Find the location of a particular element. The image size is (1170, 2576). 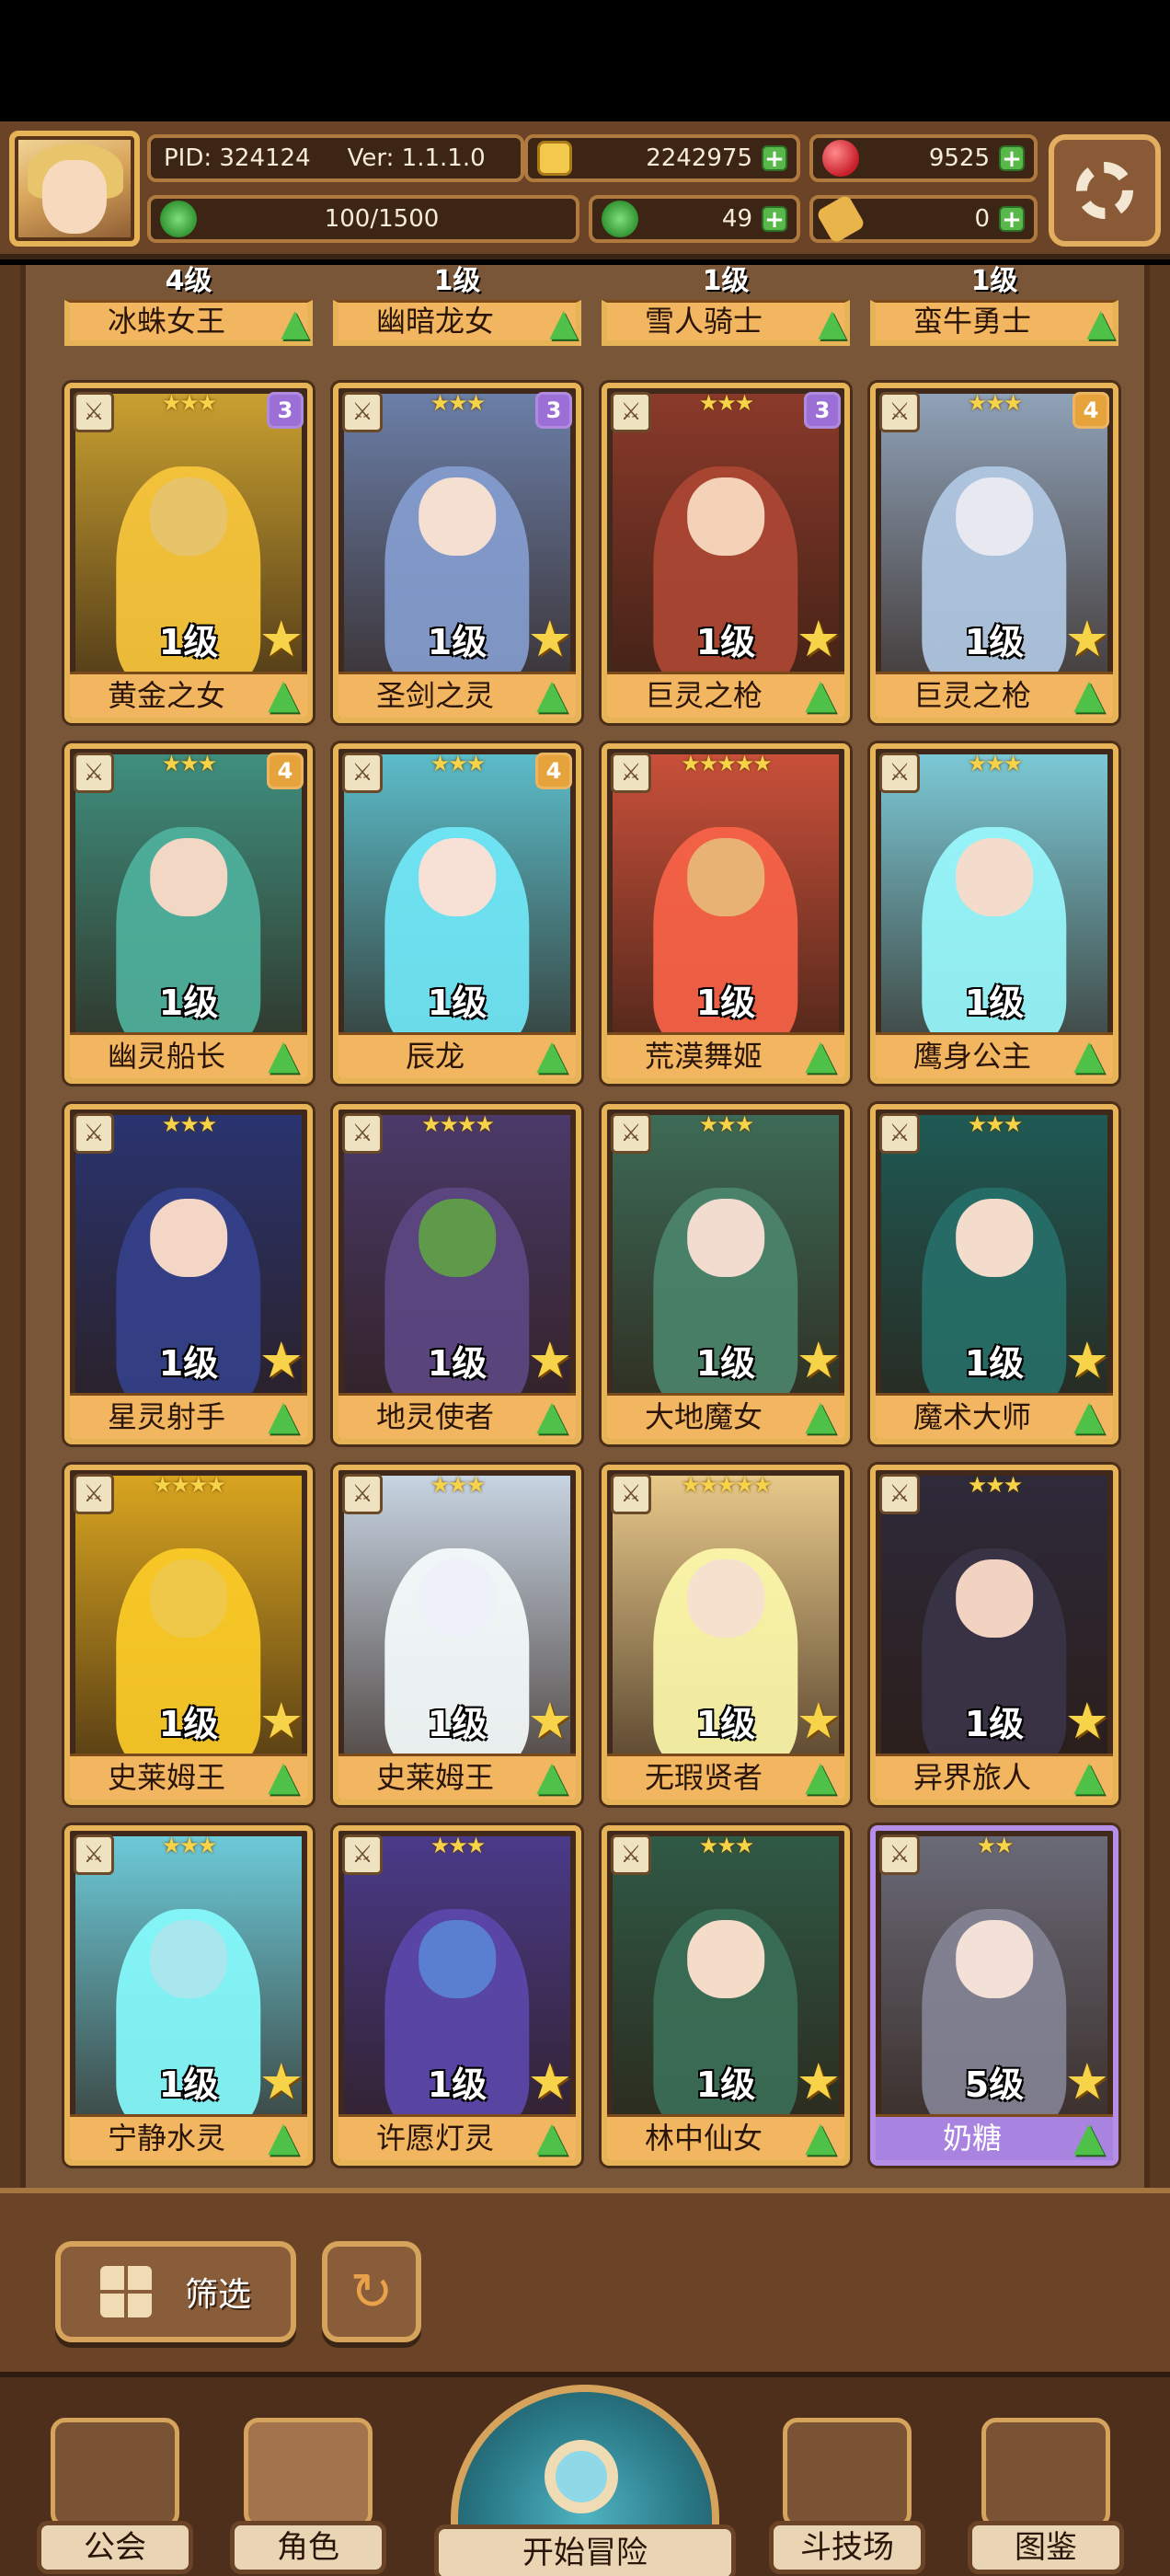

character-card: ⚔ ★★★ 3 1级 ★ 黄金之女 ▲ is located at coordinates (188, 553).